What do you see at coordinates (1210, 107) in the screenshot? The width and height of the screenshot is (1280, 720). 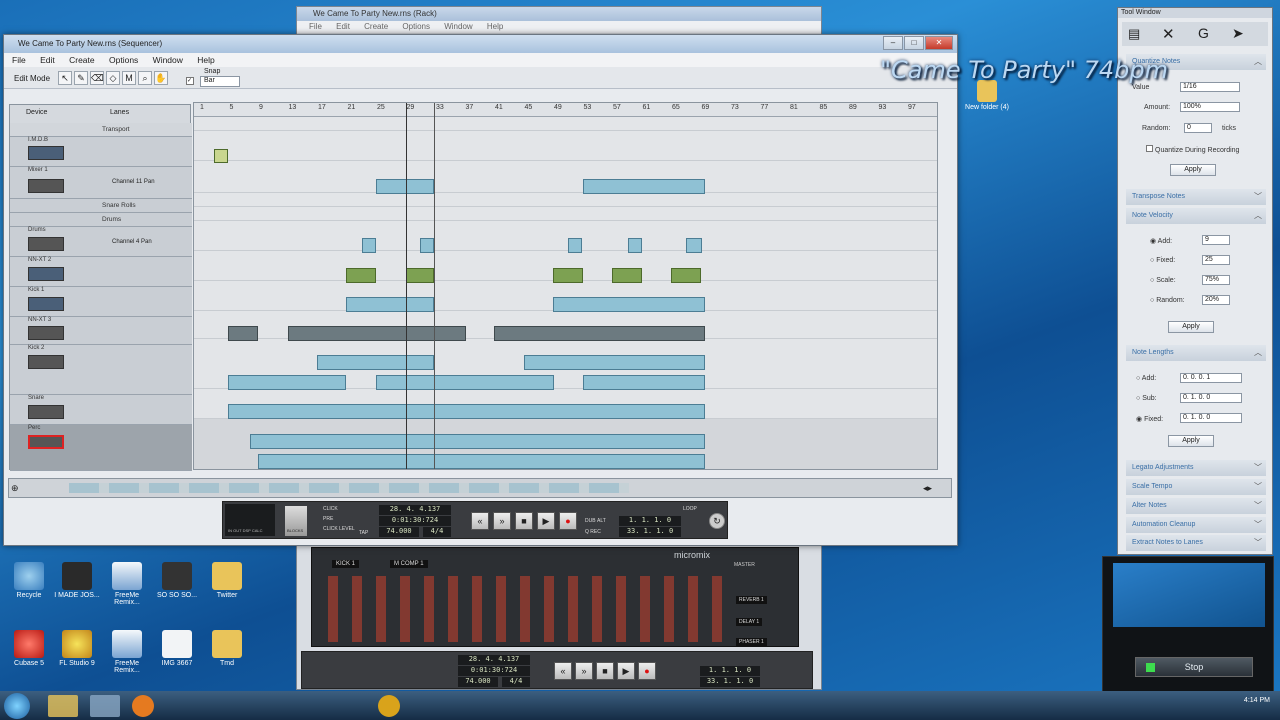 I see `quantize-amount-select: 100%` at bounding box center [1210, 107].